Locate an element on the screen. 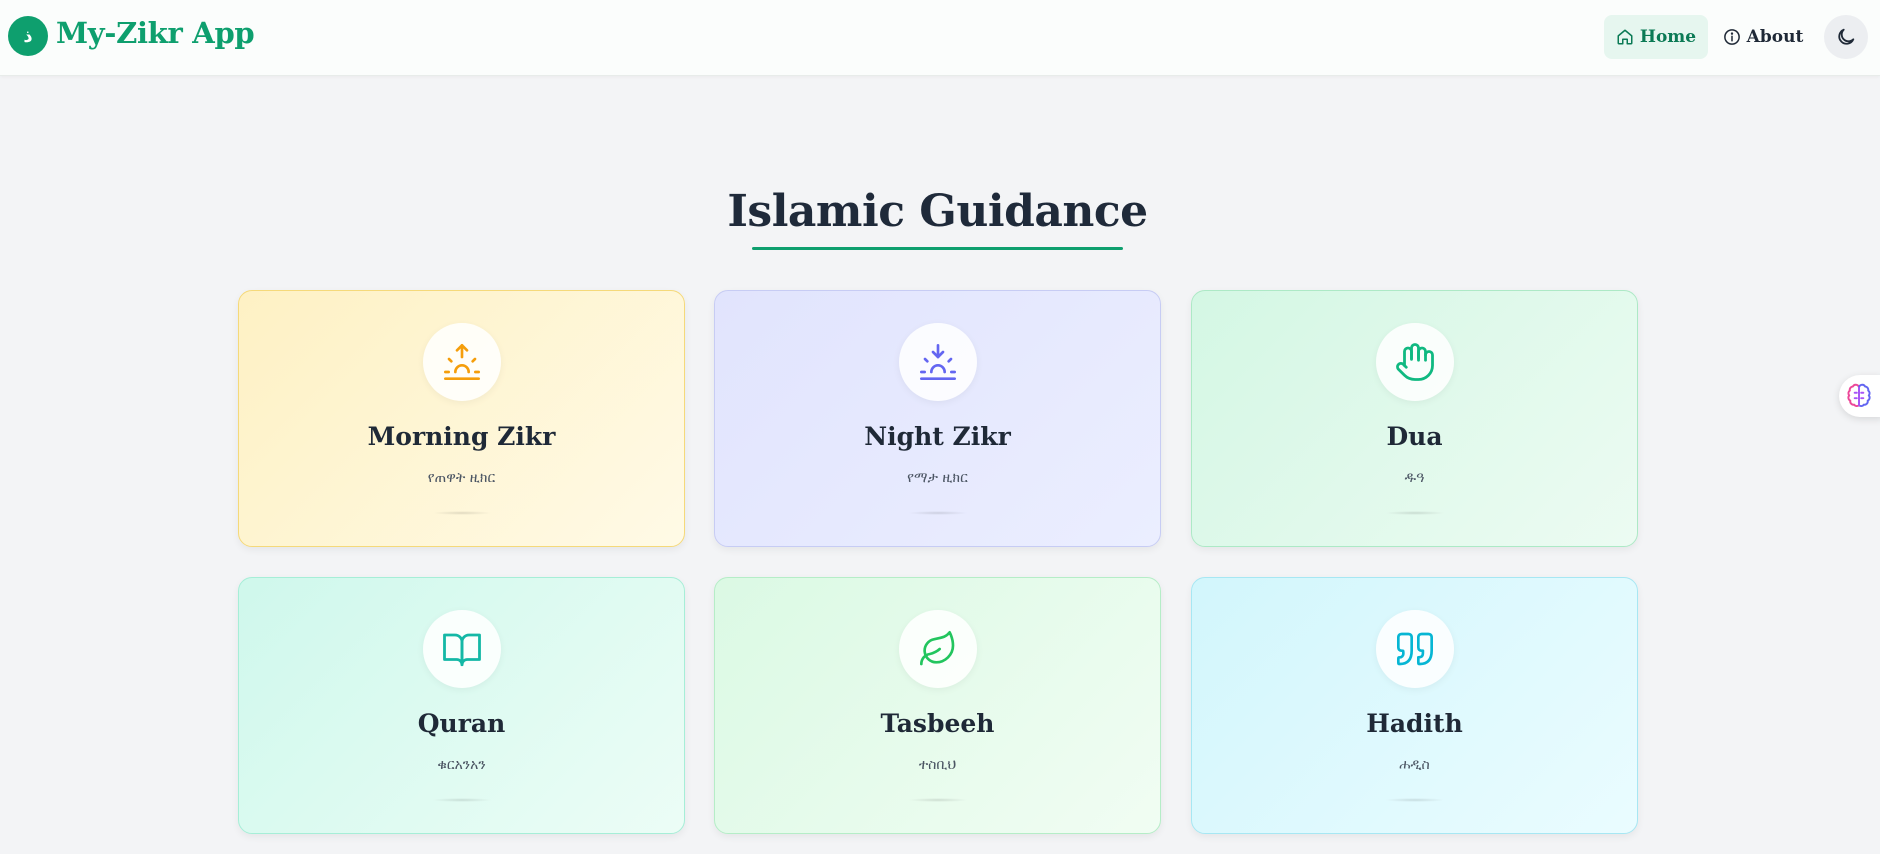 This screenshot has height=854, width=1880. app-logo: ذ is located at coordinates (28, 36).